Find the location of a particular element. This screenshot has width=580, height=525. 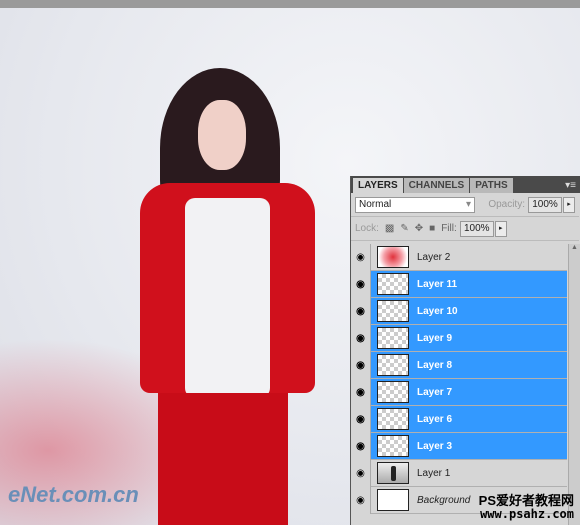

layer-row: ◉ Layer 3 is located at coordinates (459, 446).